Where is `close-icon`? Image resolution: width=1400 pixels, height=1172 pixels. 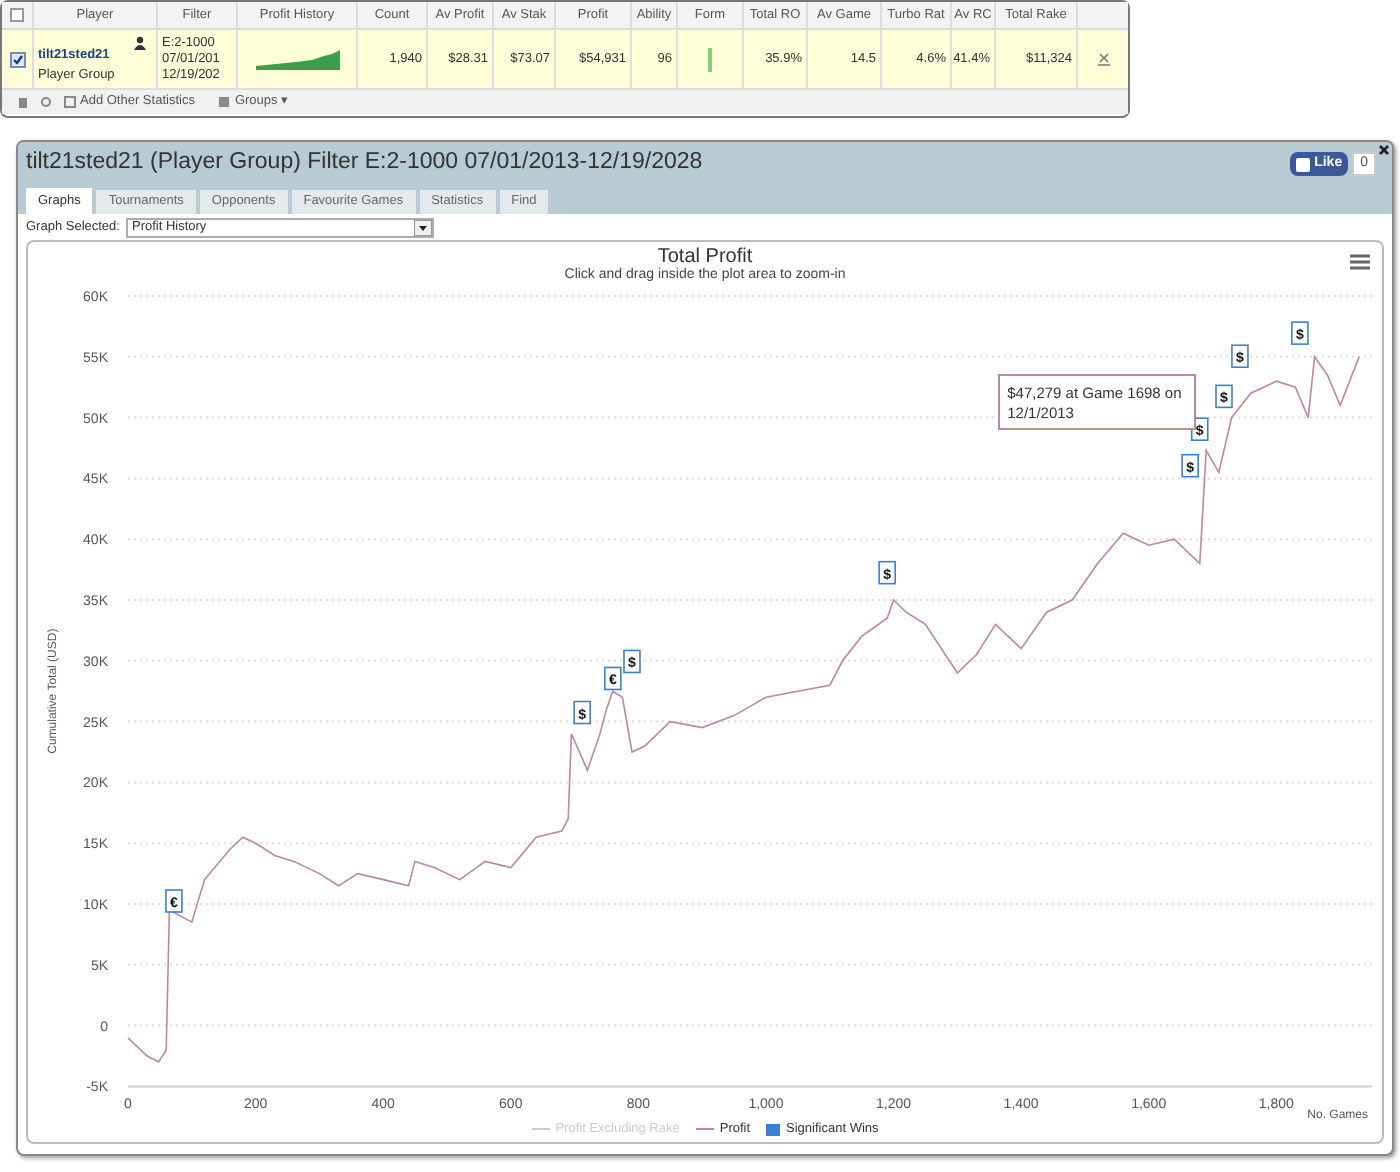
close-icon is located at coordinates (1384, 150).